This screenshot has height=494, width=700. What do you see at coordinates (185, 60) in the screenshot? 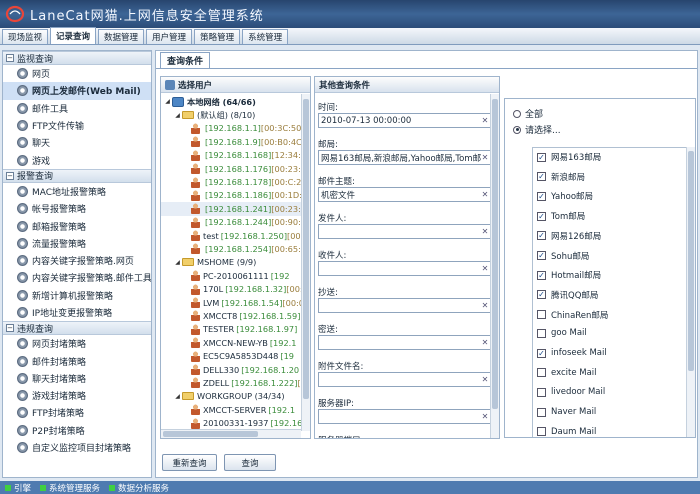
I see `tab-query-conditions: 查询条件` at bounding box center [185, 60].